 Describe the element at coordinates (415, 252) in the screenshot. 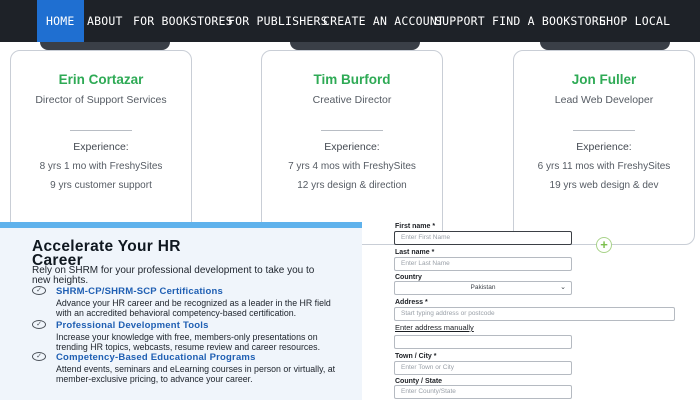

I see `last-name-label: Last name *` at that location.